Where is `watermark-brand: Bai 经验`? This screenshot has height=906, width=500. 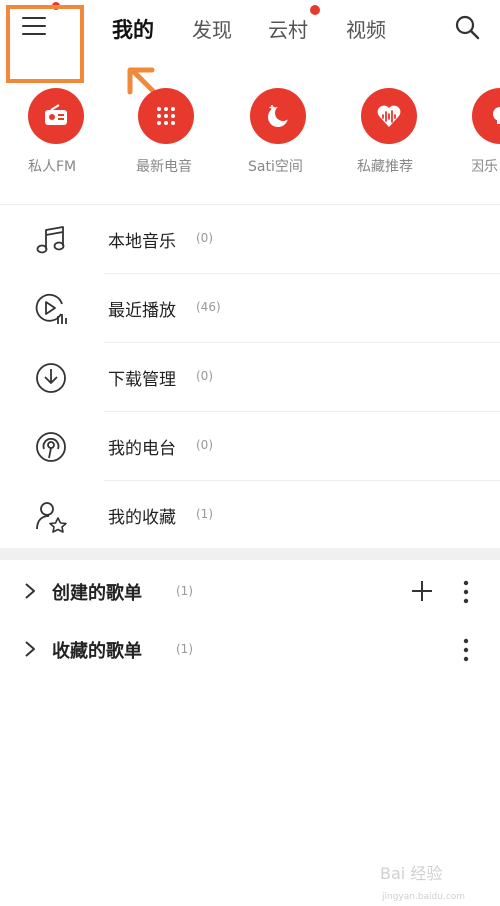
watermark-brand: Bai 经验 is located at coordinates (411, 873).